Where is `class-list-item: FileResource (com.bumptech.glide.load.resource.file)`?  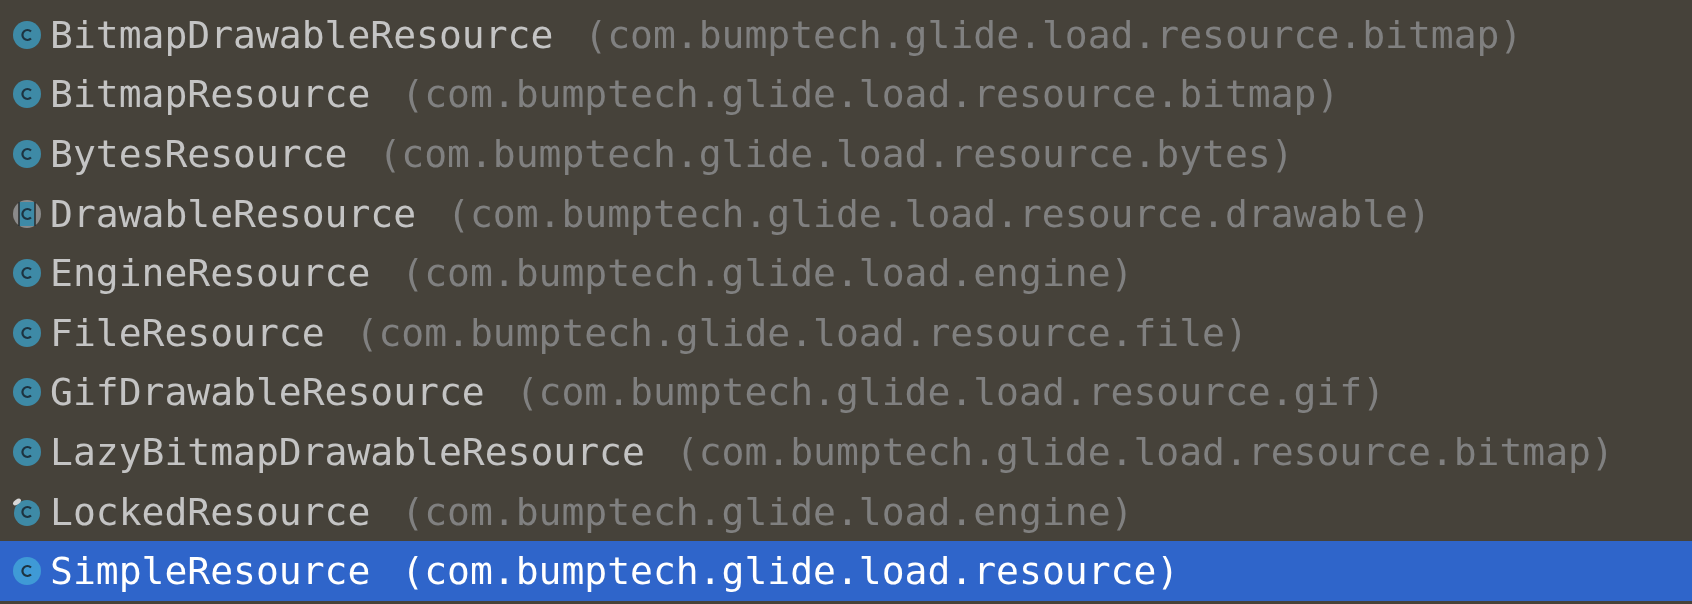 class-list-item: FileResource (com.bumptech.glide.load.resource.file) is located at coordinates (846, 332).